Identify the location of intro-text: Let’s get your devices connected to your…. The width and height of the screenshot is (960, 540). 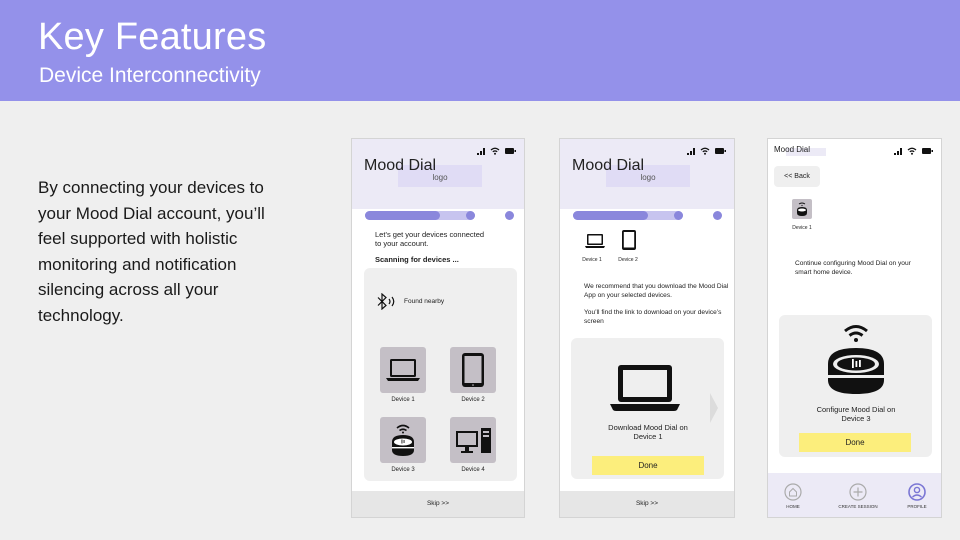
(430, 239).